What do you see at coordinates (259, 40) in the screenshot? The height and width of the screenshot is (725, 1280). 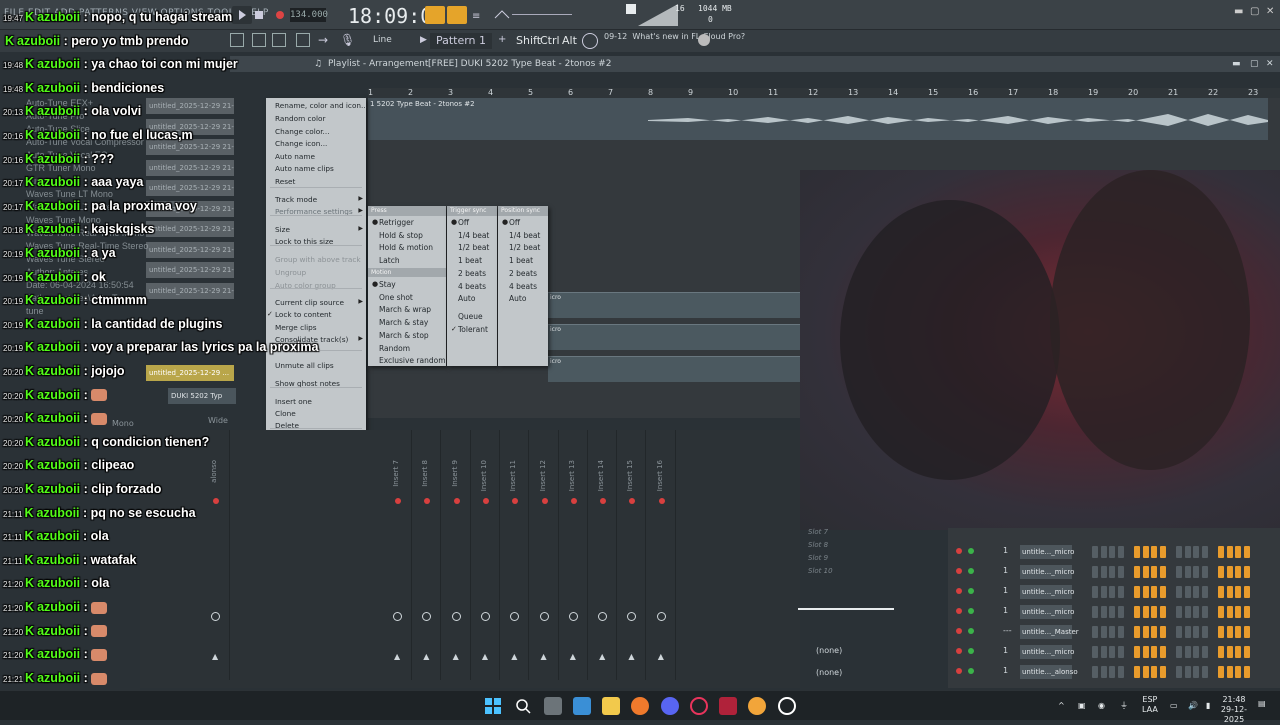 I see `mixer-icon` at bounding box center [259, 40].